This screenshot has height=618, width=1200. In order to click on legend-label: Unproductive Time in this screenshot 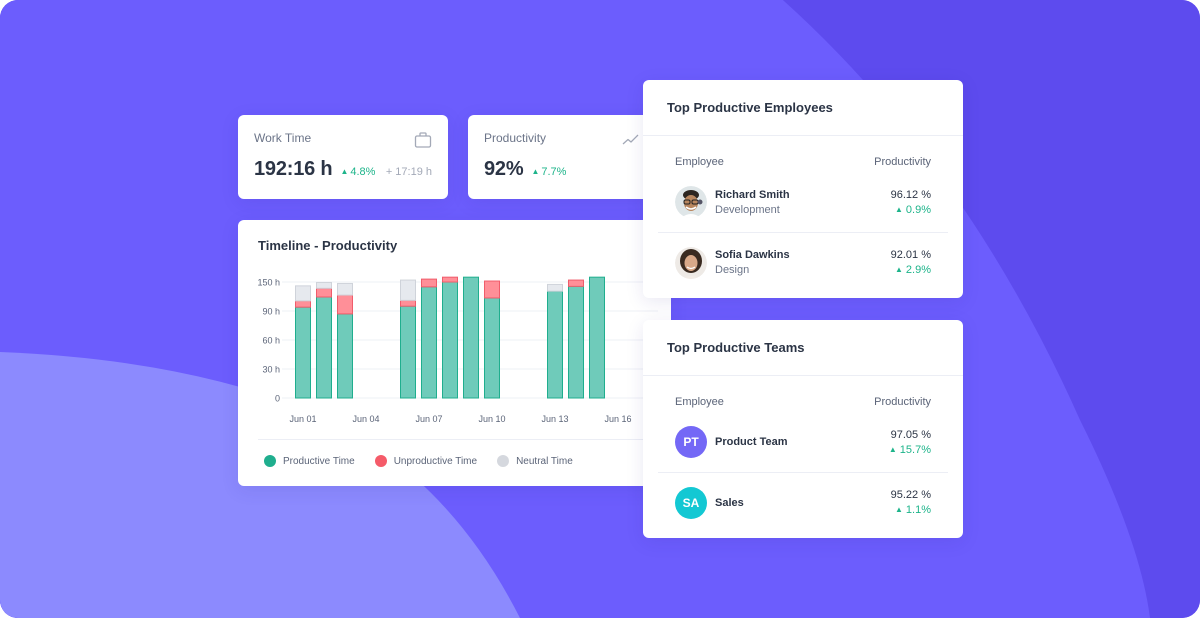, I will do `click(435, 461)`.